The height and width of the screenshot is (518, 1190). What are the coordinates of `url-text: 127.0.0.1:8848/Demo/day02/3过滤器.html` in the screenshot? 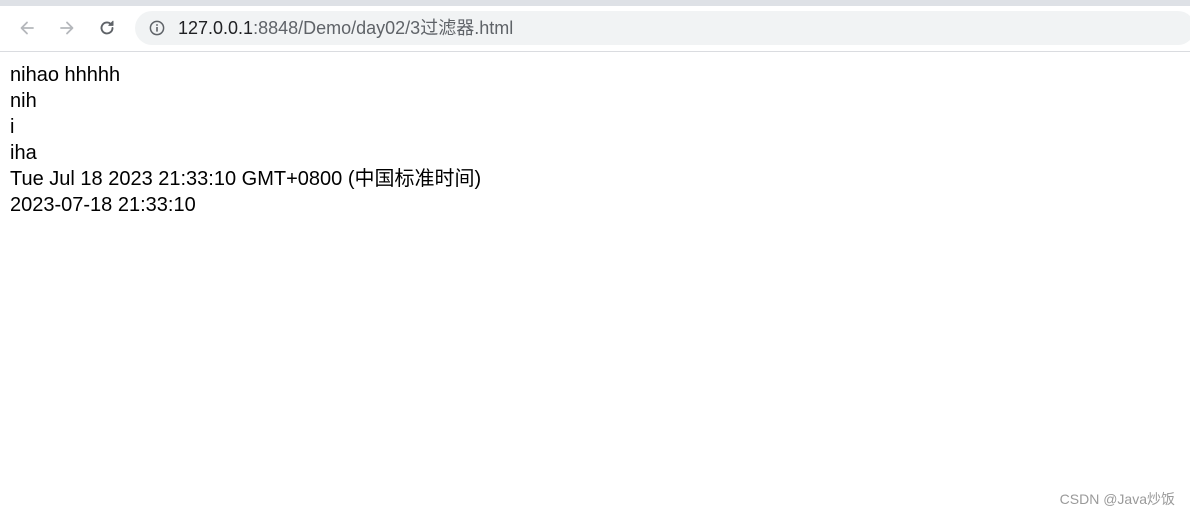 It's located at (345, 28).